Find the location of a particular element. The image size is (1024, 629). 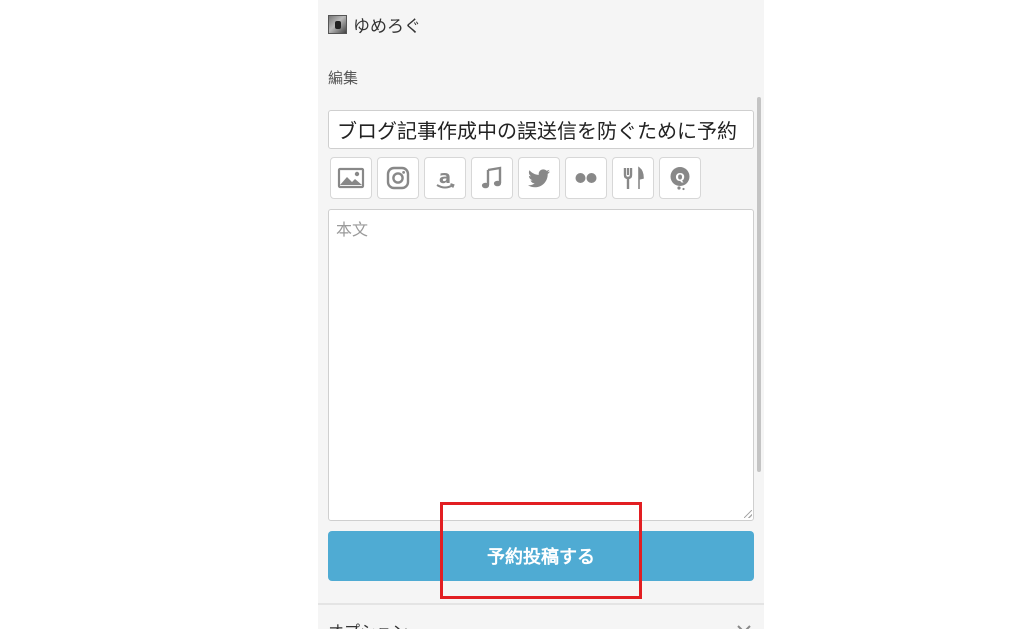

twitter-icon is located at coordinates (539, 178).